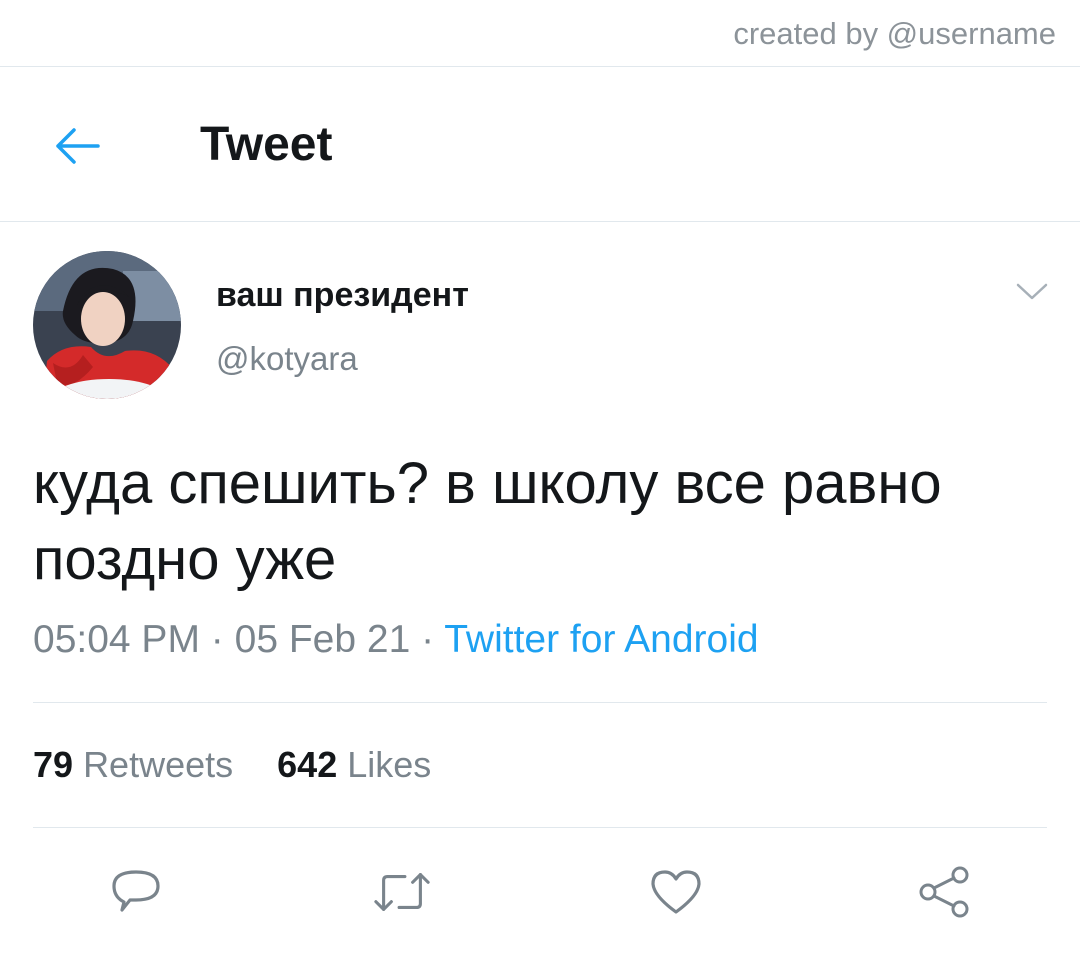  What do you see at coordinates (307, 764) in the screenshot?
I see `likes-count: 642` at bounding box center [307, 764].